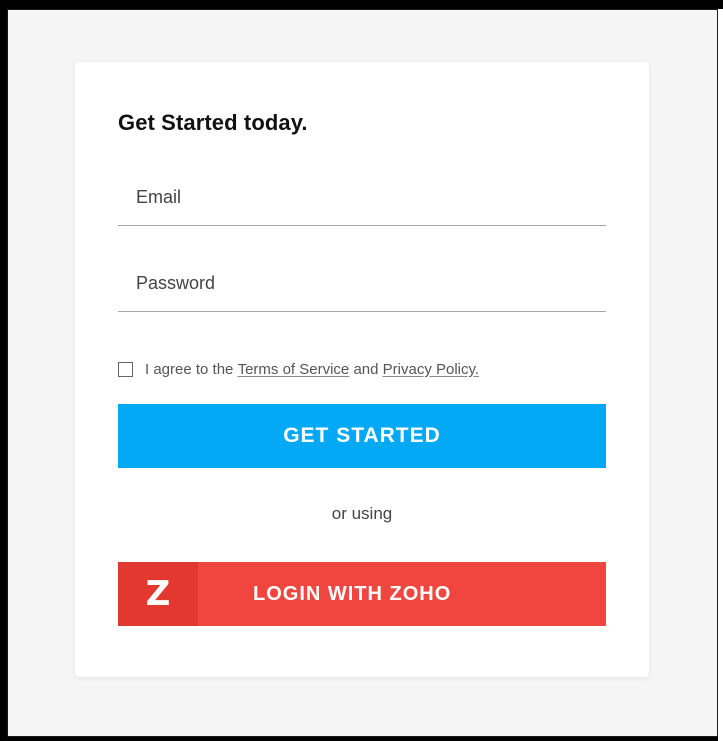  What do you see at coordinates (720, 375) in the screenshot?
I see `page-edge` at bounding box center [720, 375].